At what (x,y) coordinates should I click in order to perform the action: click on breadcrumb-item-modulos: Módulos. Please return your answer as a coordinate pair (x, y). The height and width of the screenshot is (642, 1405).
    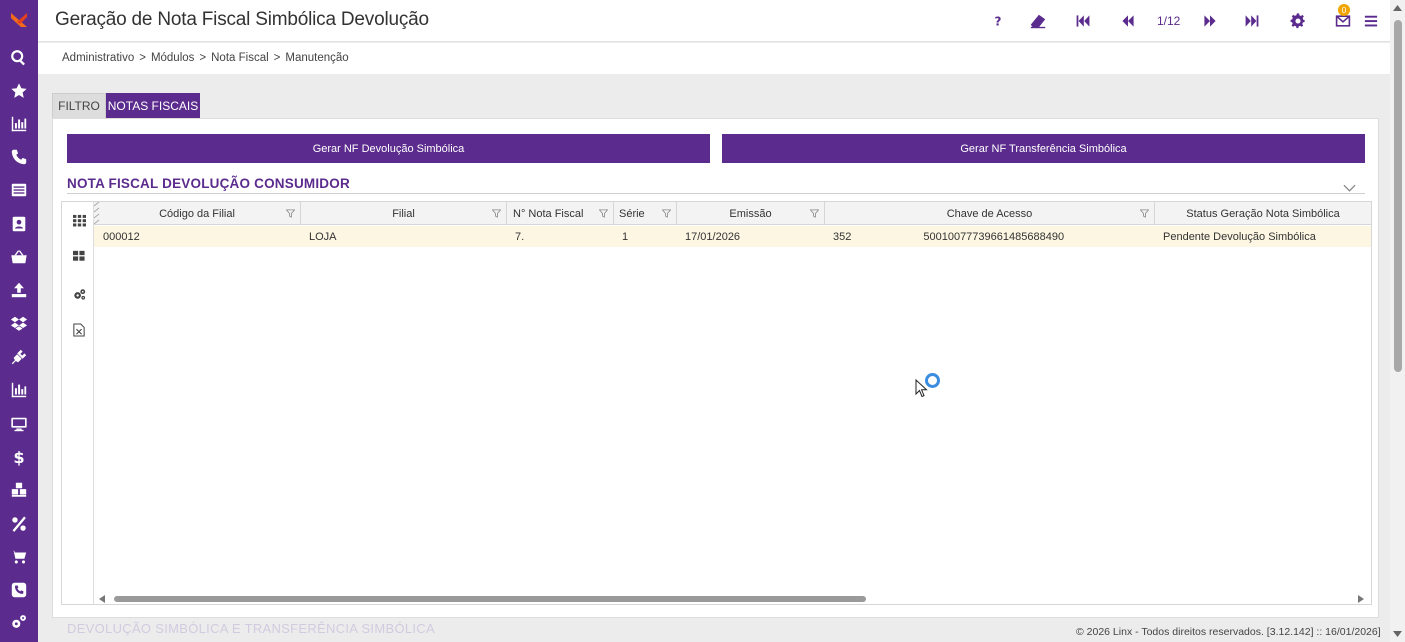
    Looking at the image, I should click on (172, 58).